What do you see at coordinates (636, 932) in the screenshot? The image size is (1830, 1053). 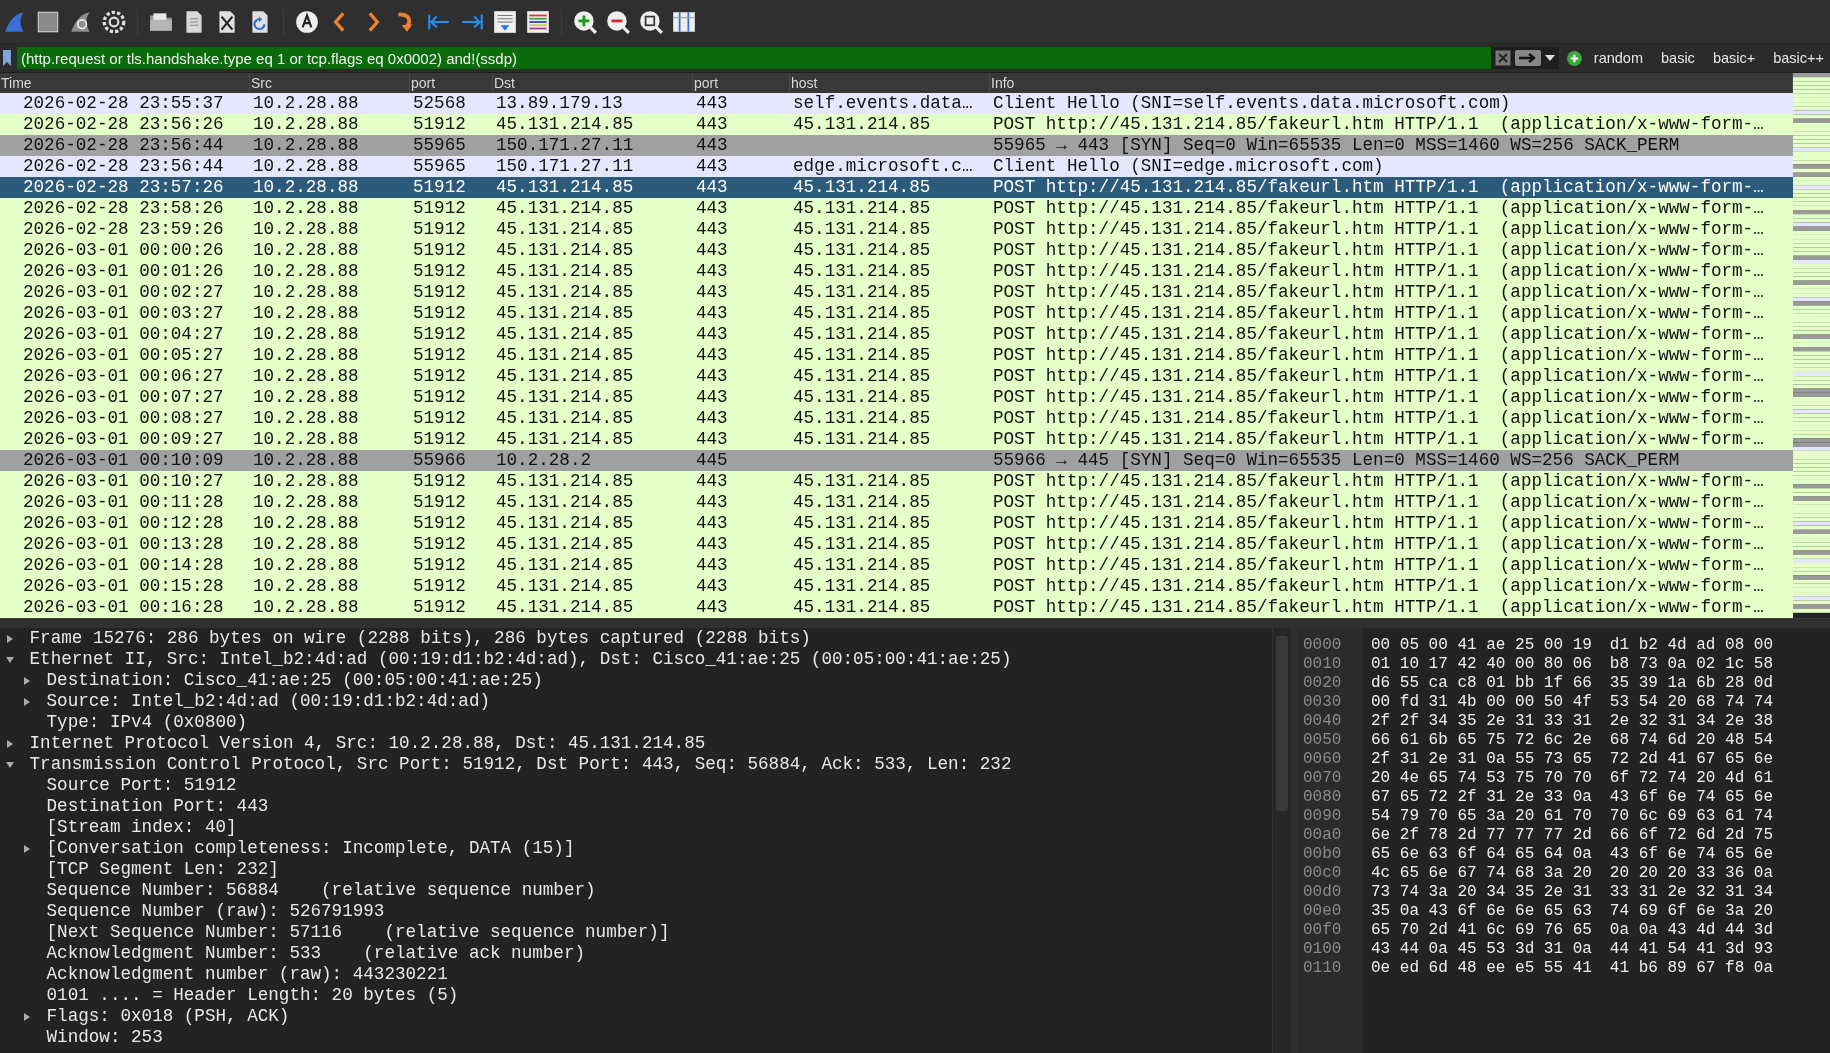 I see `tree-item: [Next Sequence Number: 57116 (relative sequence number)]` at bounding box center [636, 932].